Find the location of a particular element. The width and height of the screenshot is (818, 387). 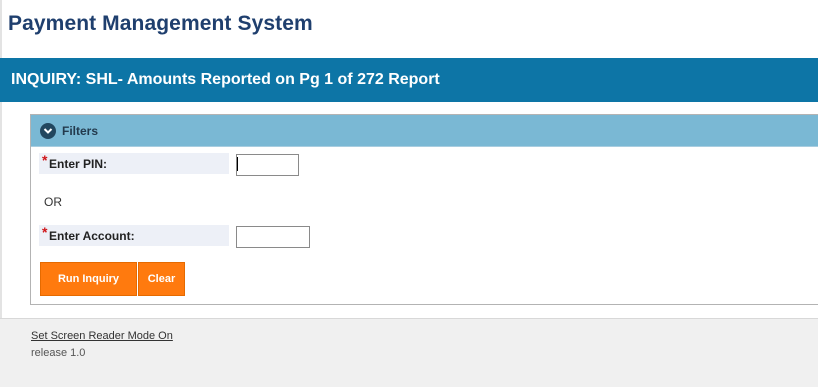

account-label: * Enter Account: is located at coordinates (134, 235).